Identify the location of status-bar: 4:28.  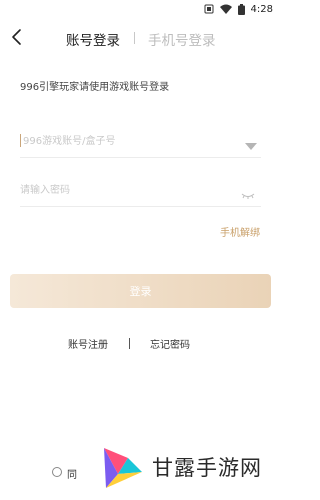
(140, 9).